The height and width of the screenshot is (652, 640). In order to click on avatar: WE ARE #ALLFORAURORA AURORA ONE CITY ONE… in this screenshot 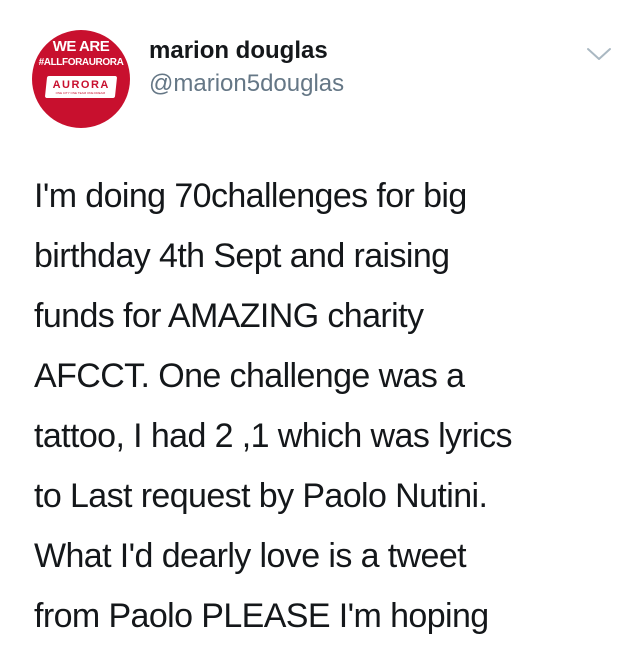, I will do `click(81, 79)`.